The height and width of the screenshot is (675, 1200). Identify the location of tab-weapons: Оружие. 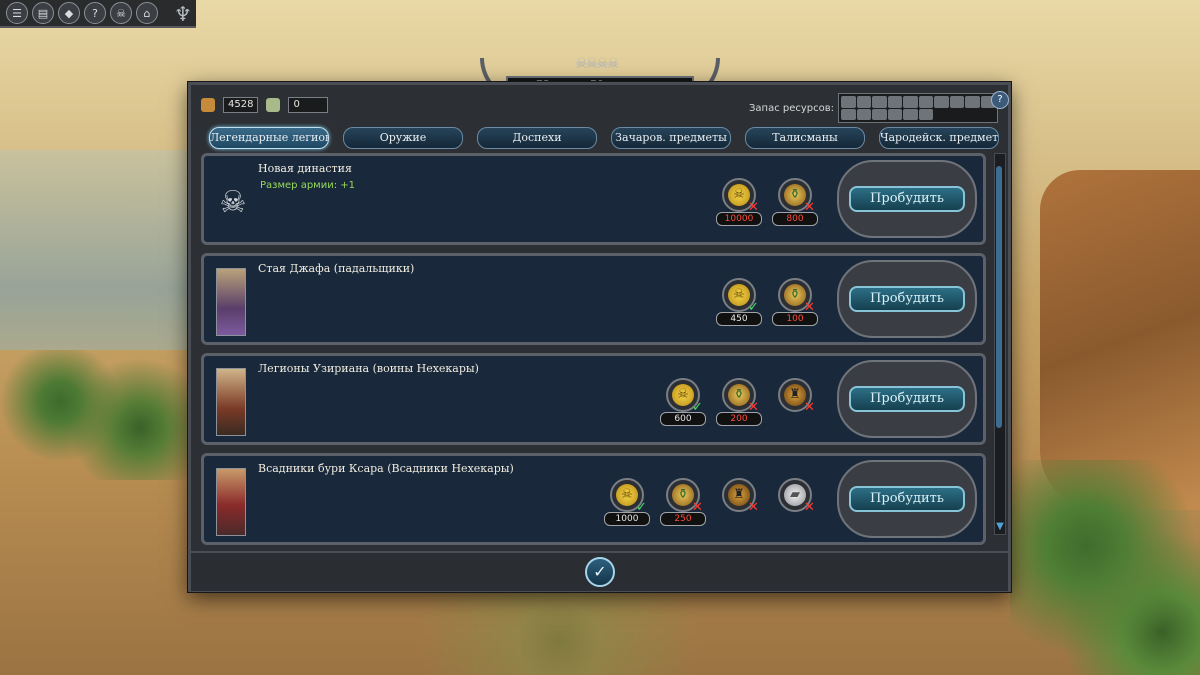
(403, 138).